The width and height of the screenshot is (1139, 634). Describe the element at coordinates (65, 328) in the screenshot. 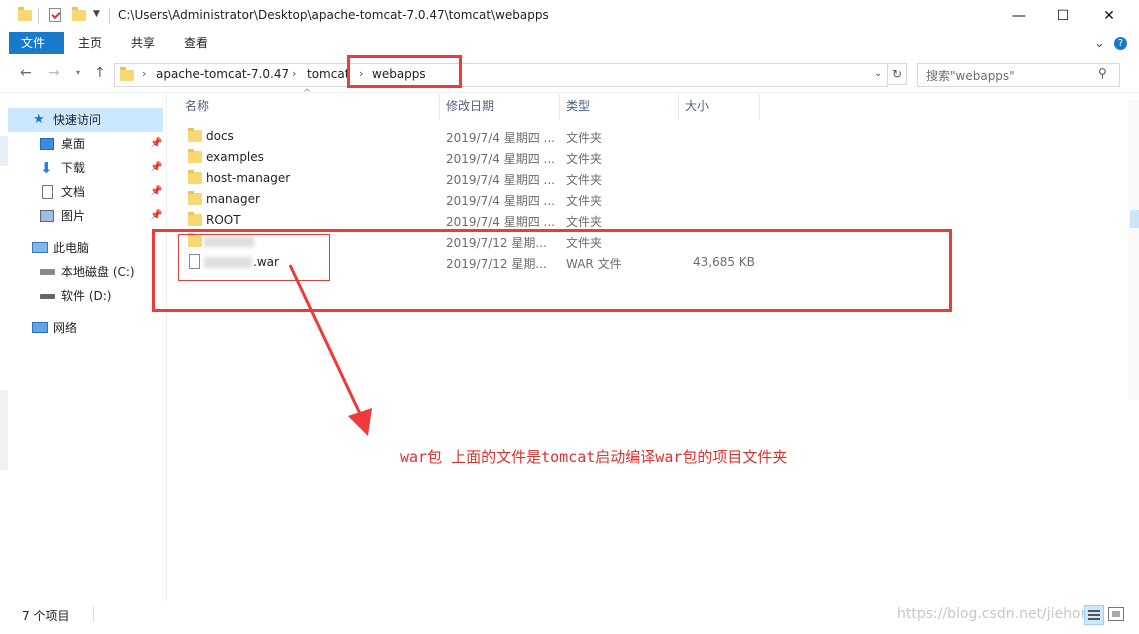

I see `sidebar-item-label: 网络` at that location.